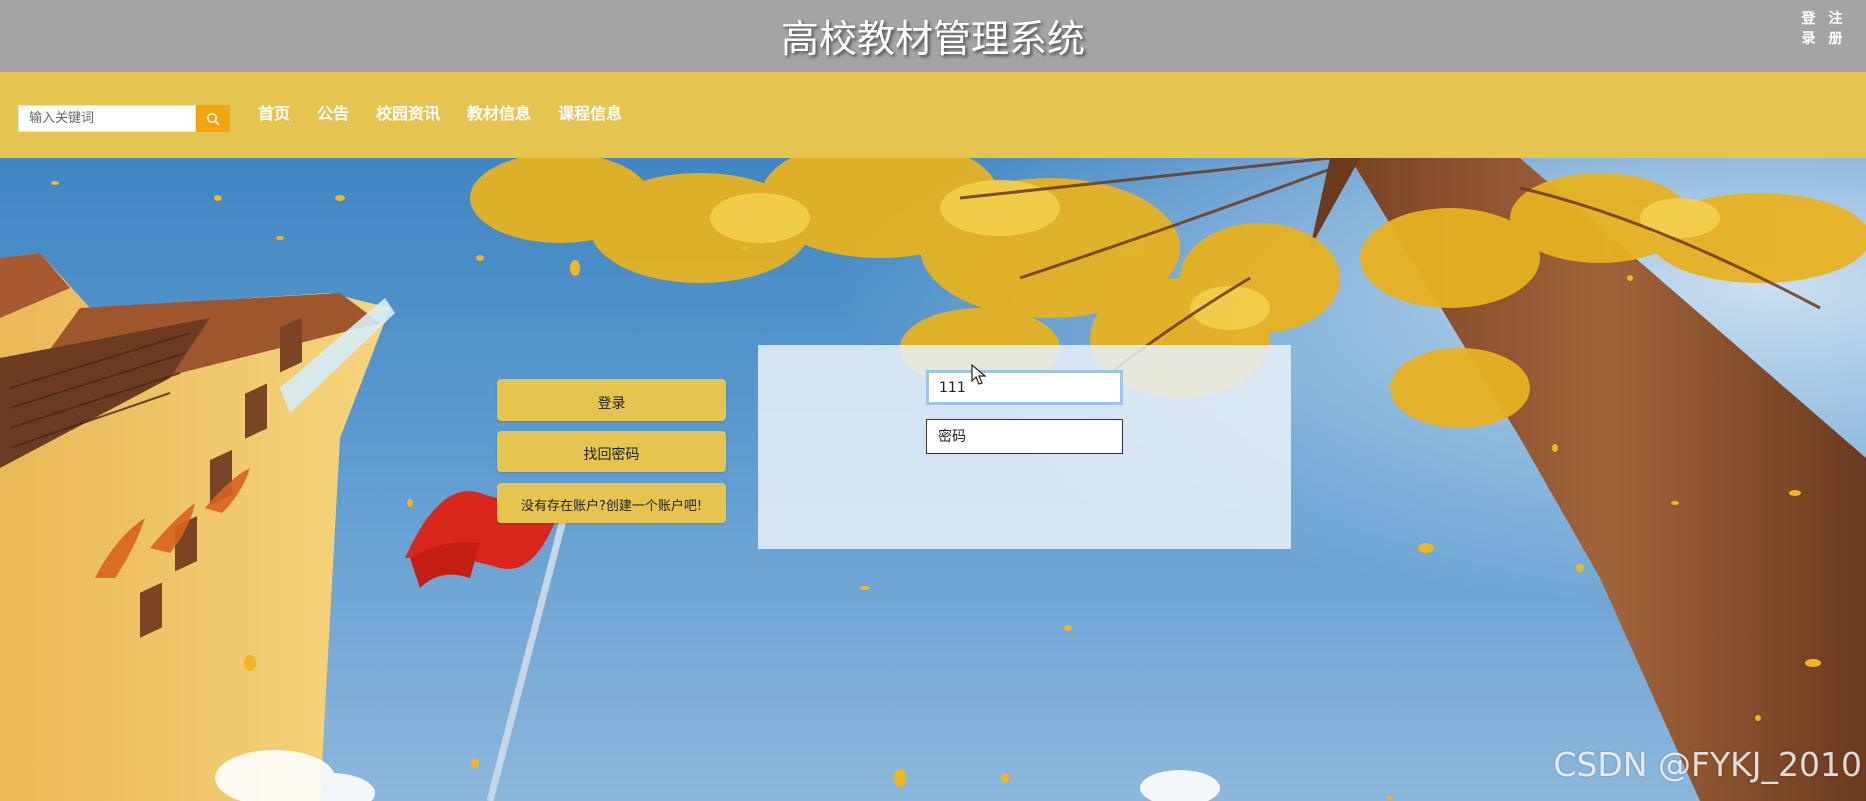  Describe the element at coordinates (1835, 29) in the screenshot. I see `register-link: 注 册` at that location.